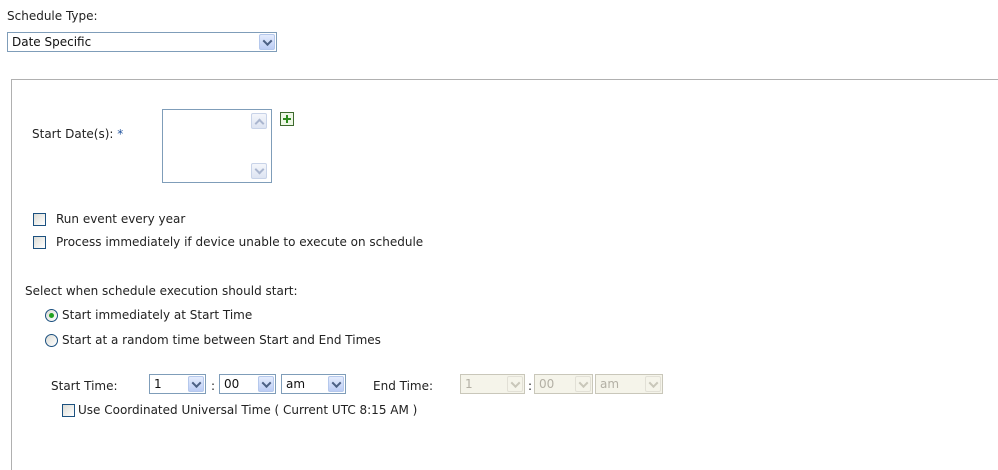 This screenshot has height=470, width=998. Describe the element at coordinates (259, 171) in the screenshot. I see `scroll-down-icon` at that location.